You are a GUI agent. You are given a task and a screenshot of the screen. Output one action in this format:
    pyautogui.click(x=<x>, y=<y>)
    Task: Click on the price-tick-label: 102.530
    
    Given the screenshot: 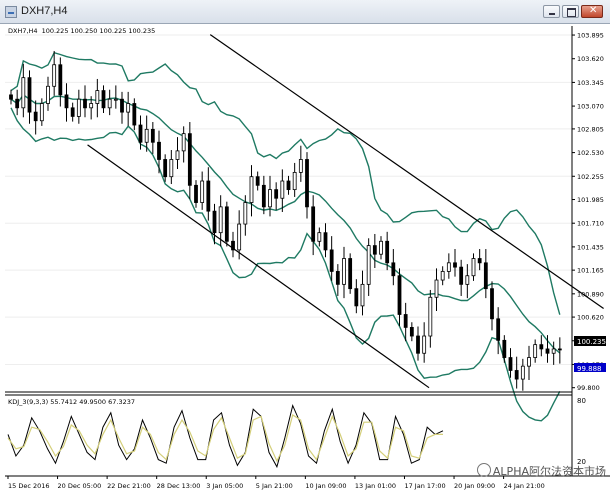 What is the action you would take?
    pyautogui.click(x=590, y=153)
    